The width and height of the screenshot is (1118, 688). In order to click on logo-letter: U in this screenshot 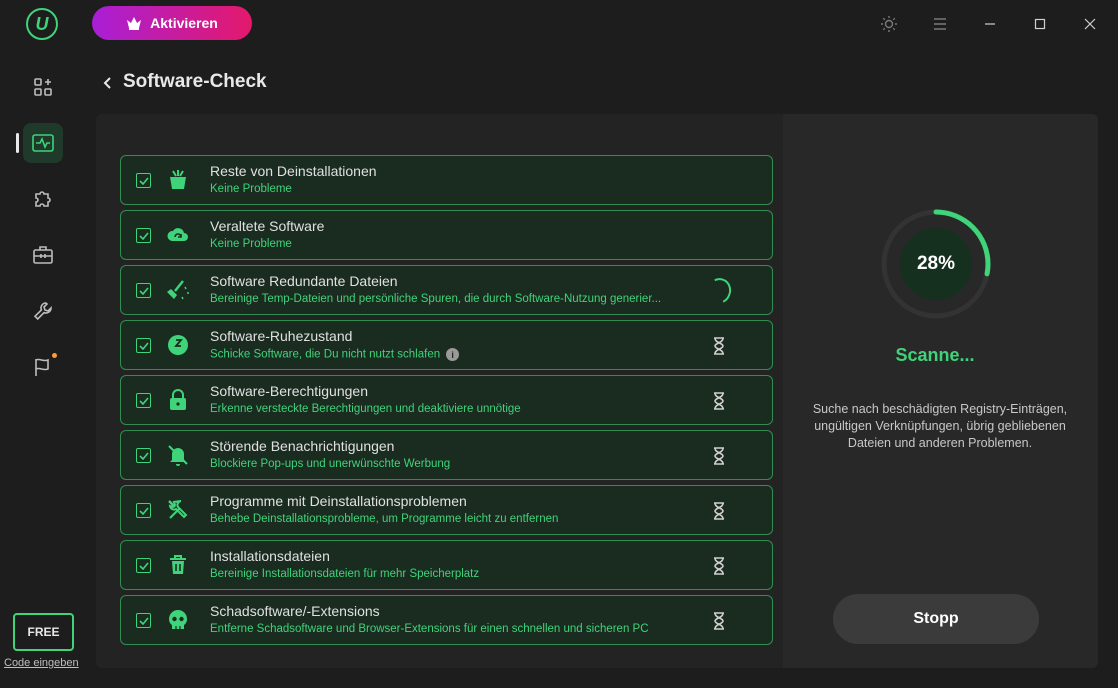, I will do `click(42, 23)`.